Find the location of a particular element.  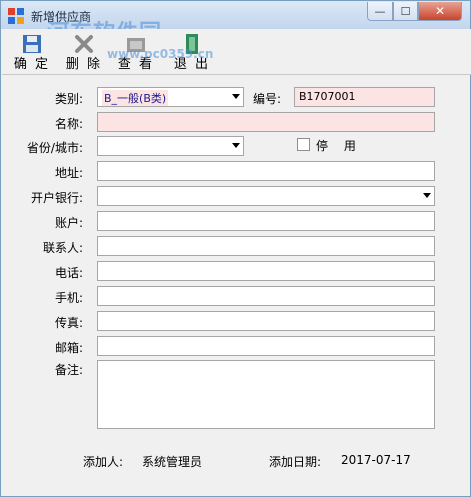

creator-label: 添加人: is located at coordinates (103, 462).